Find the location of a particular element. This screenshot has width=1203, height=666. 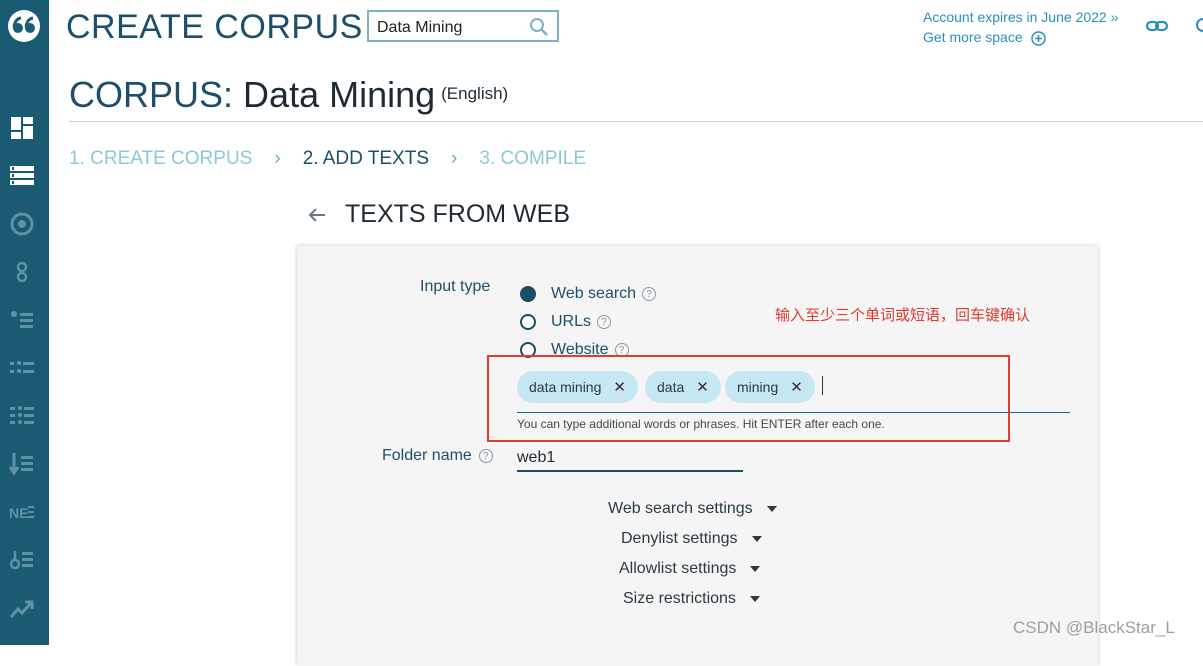

highlight-box is located at coordinates (748, 398).